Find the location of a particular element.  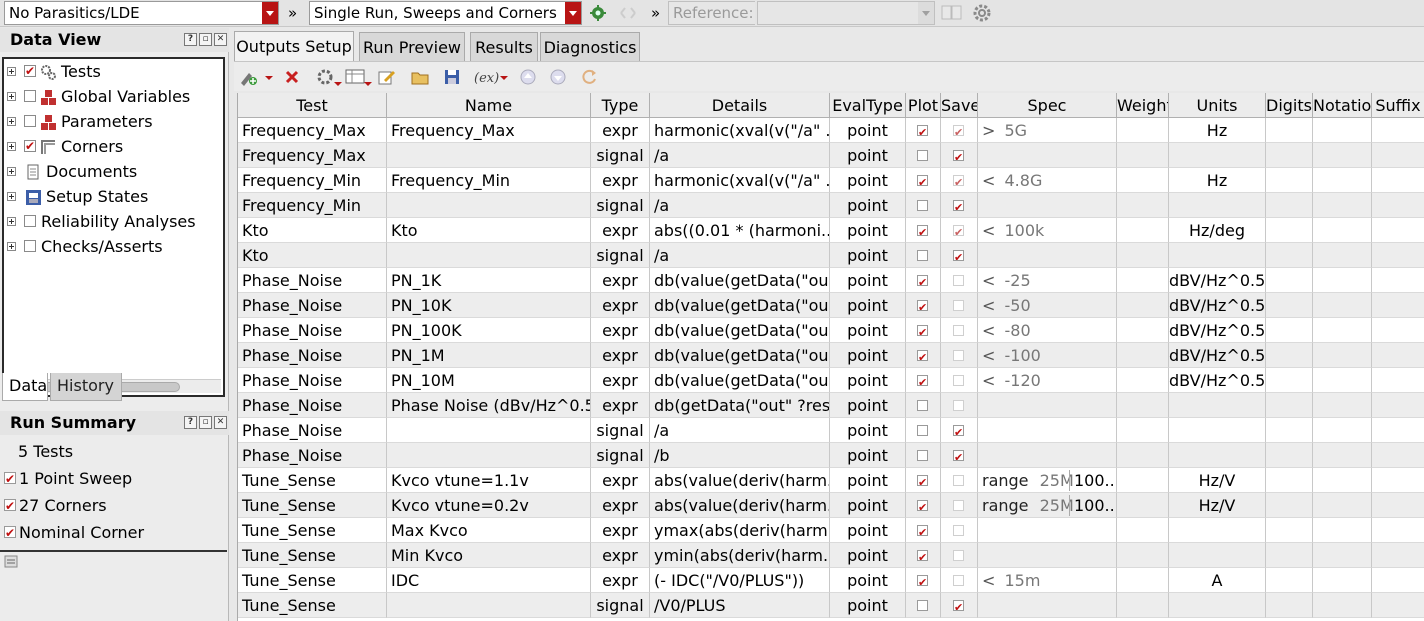

run-mode-select: Single Run, Sweeps and Corners is located at coordinates (445, 13).